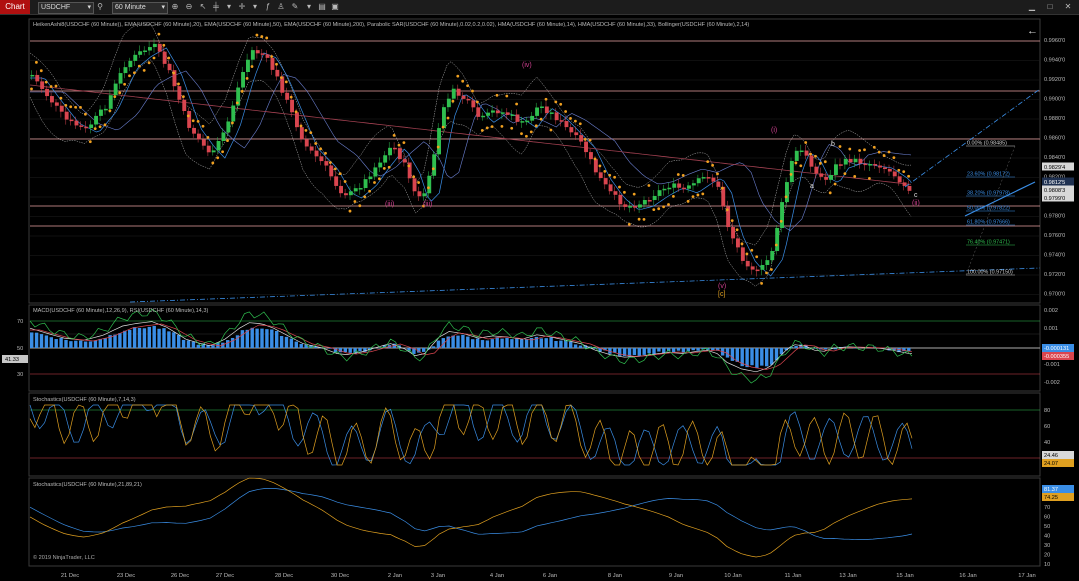  I want to click on properties-icon: ▣, so click(335, 7).